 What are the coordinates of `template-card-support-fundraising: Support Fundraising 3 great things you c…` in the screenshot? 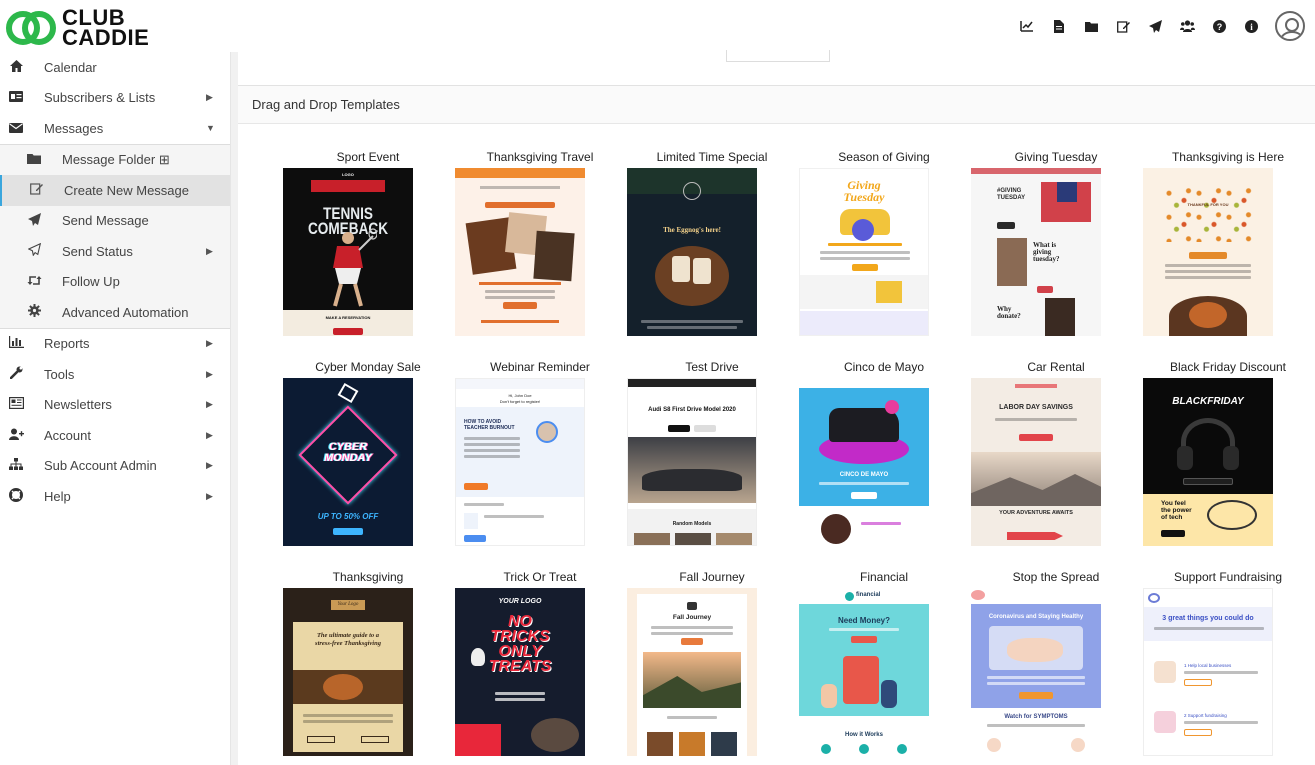 It's located at (1228, 666).